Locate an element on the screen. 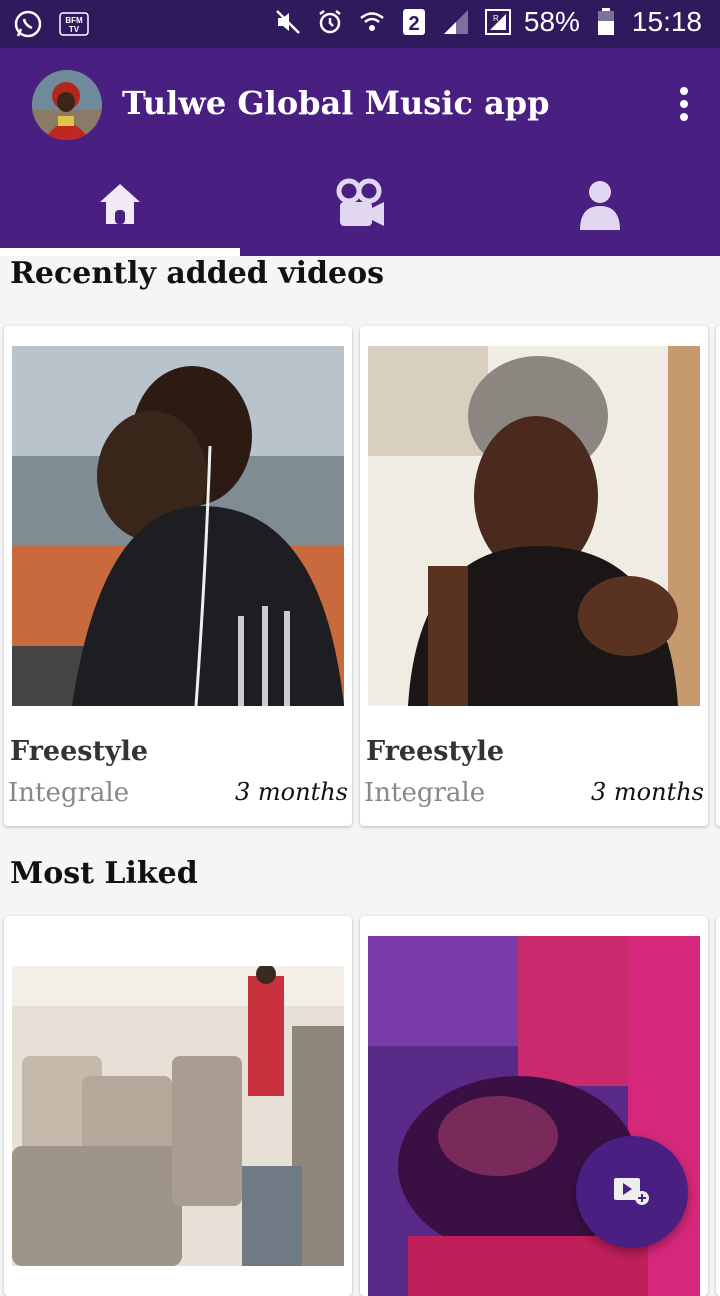  sim-number: 2 is located at coordinates (413, 24).